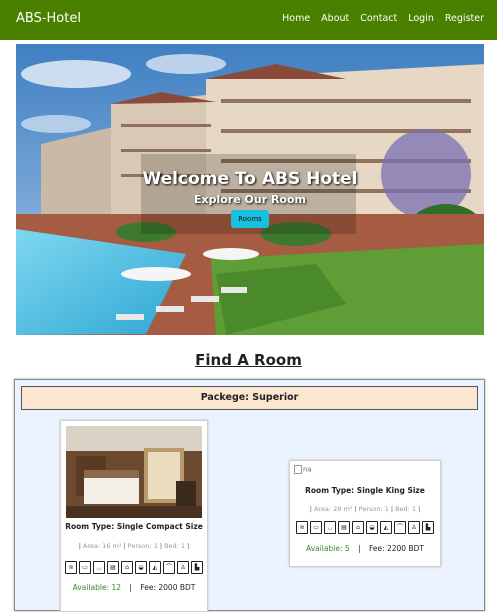  Describe the element at coordinates (378, 18) in the screenshot. I see `nav-contact-link: Contact` at that location.